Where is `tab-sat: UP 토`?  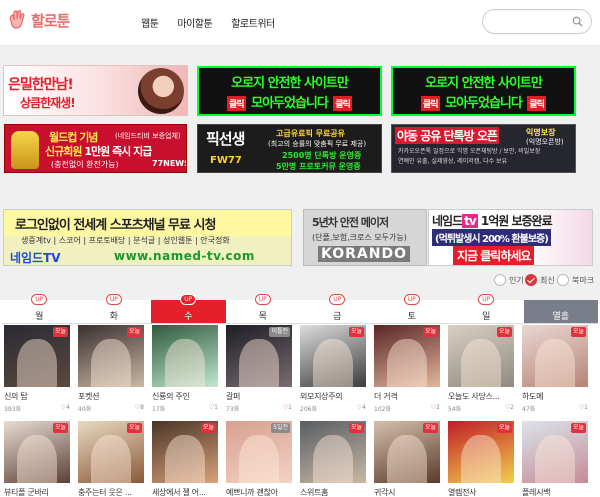
tab-sat: UP 토 is located at coordinates (411, 308).